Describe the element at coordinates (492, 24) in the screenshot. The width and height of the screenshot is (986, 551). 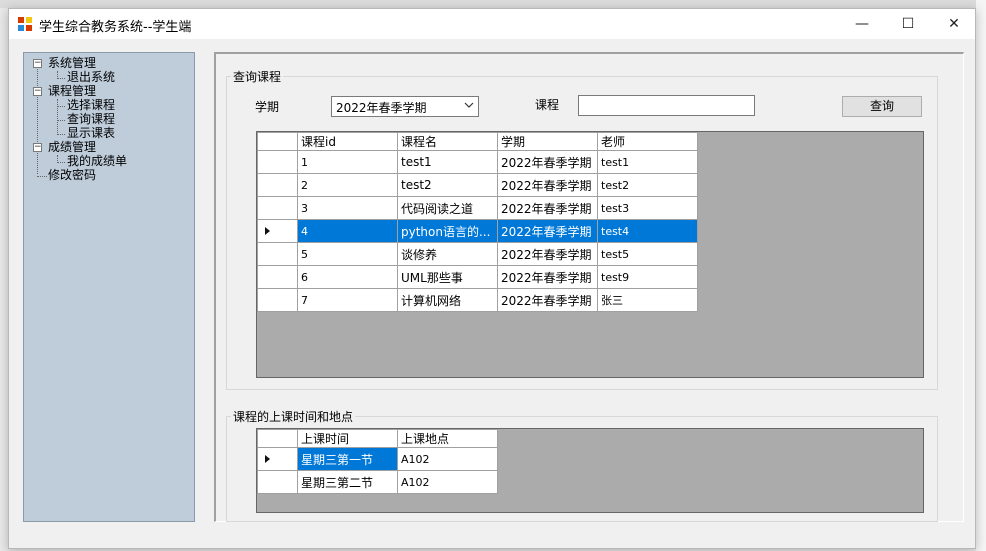
I see `title-bar: 学生综合教务系统--学生端 — ☐ ✕` at that location.